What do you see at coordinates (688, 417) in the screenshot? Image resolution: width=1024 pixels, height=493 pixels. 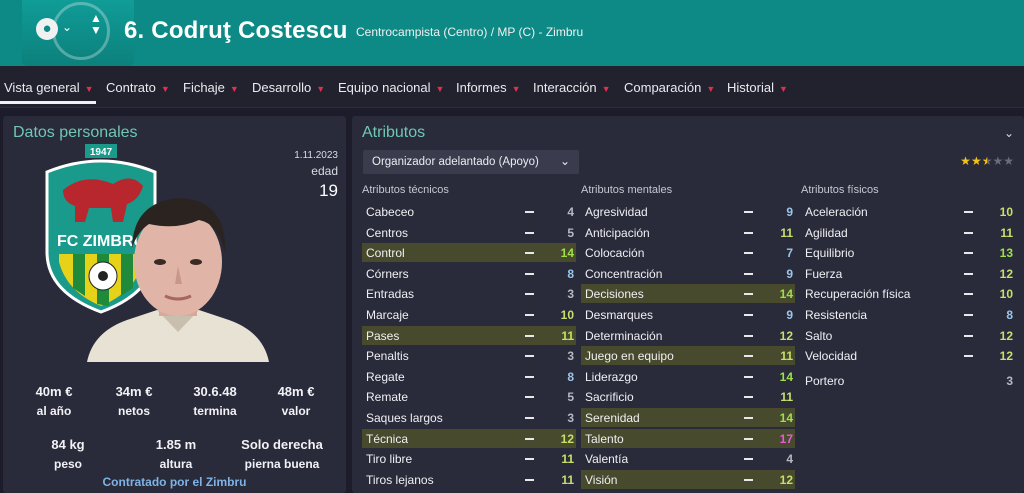 I see `attribute-row: Serenidad 14` at bounding box center [688, 417].